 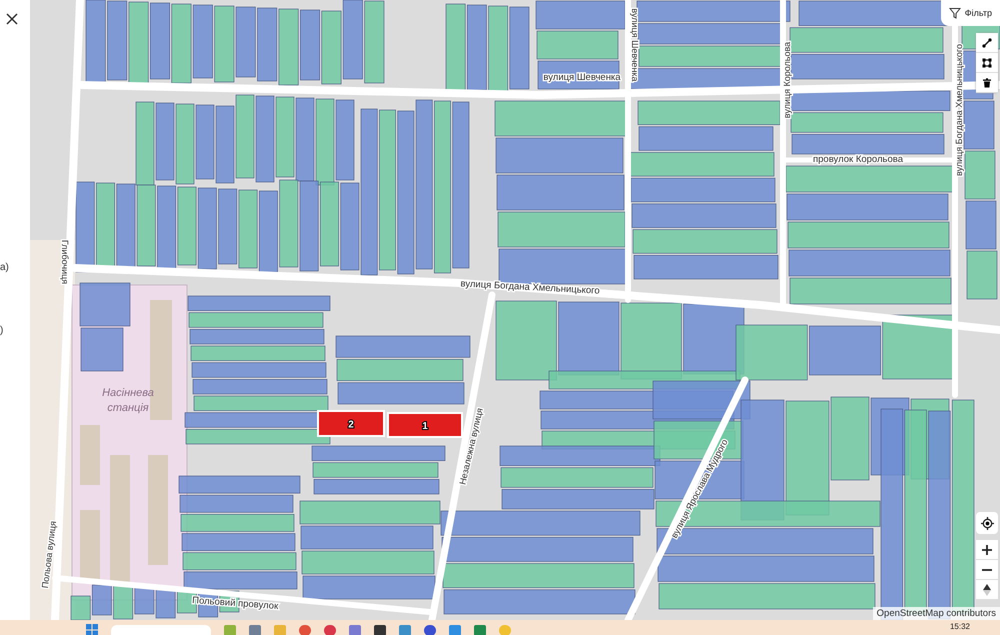 What do you see at coordinates (305, 629) in the screenshot?
I see `browser-icon` at bounding box center [305, 629].